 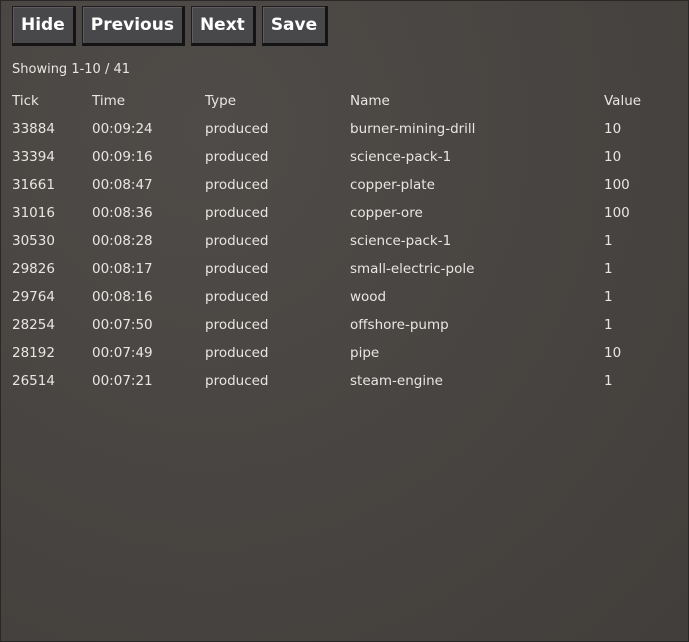 What do you see at coordinates (345, 299) in the screenshot?
I see `table-row: 29764 00:08:16 produced wood 1` at bounding box center [345, 299].